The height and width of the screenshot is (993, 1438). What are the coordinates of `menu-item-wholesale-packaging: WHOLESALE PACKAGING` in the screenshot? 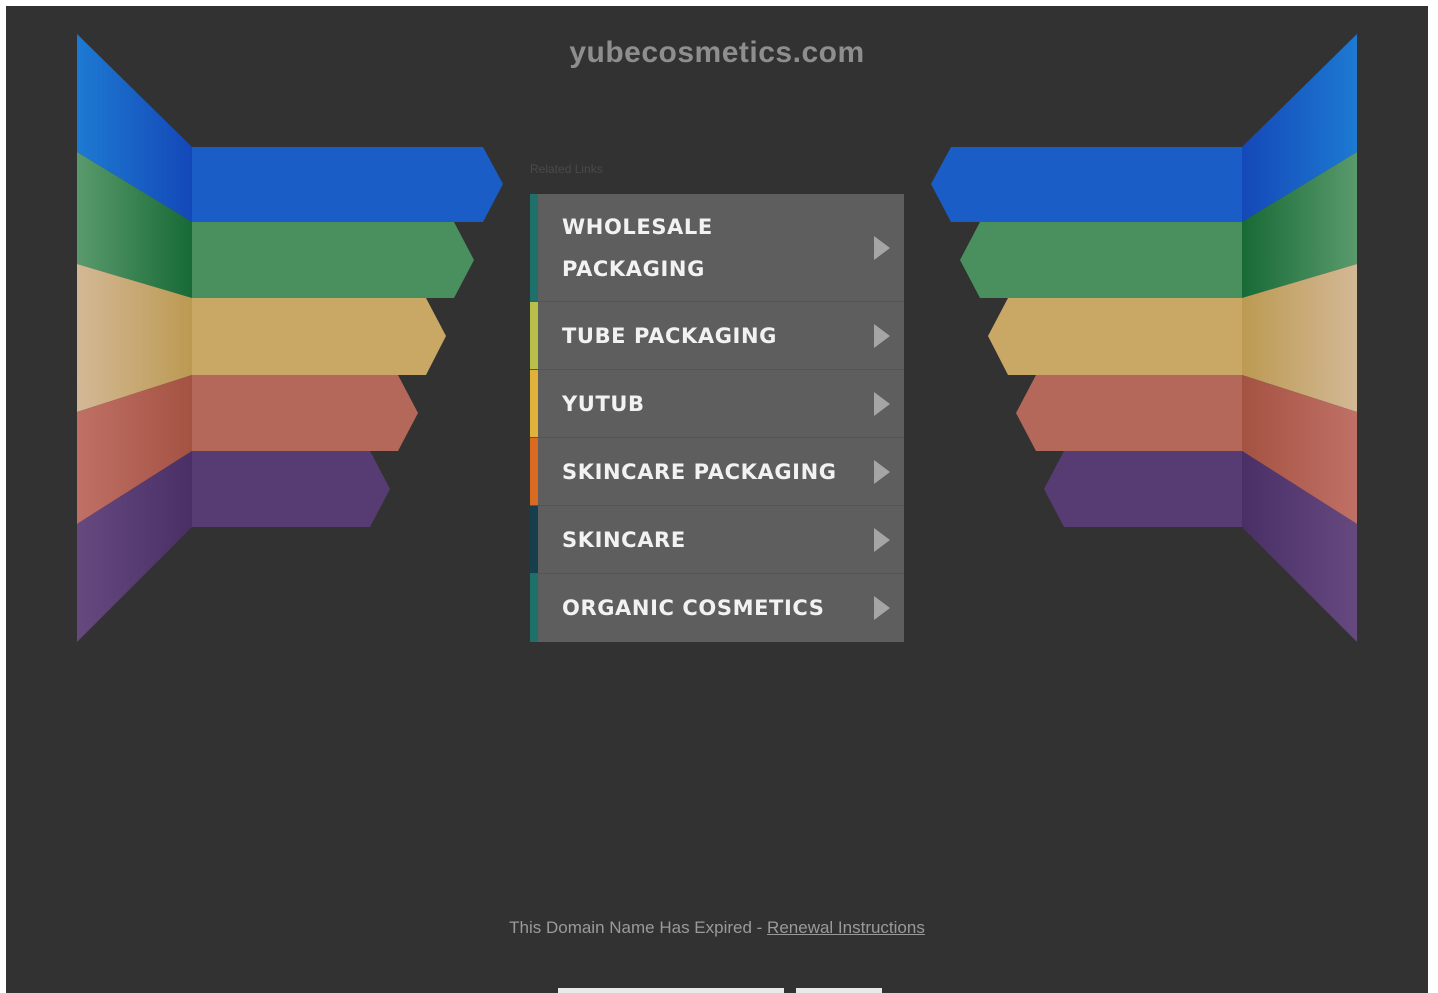 It's located at (717, 248).